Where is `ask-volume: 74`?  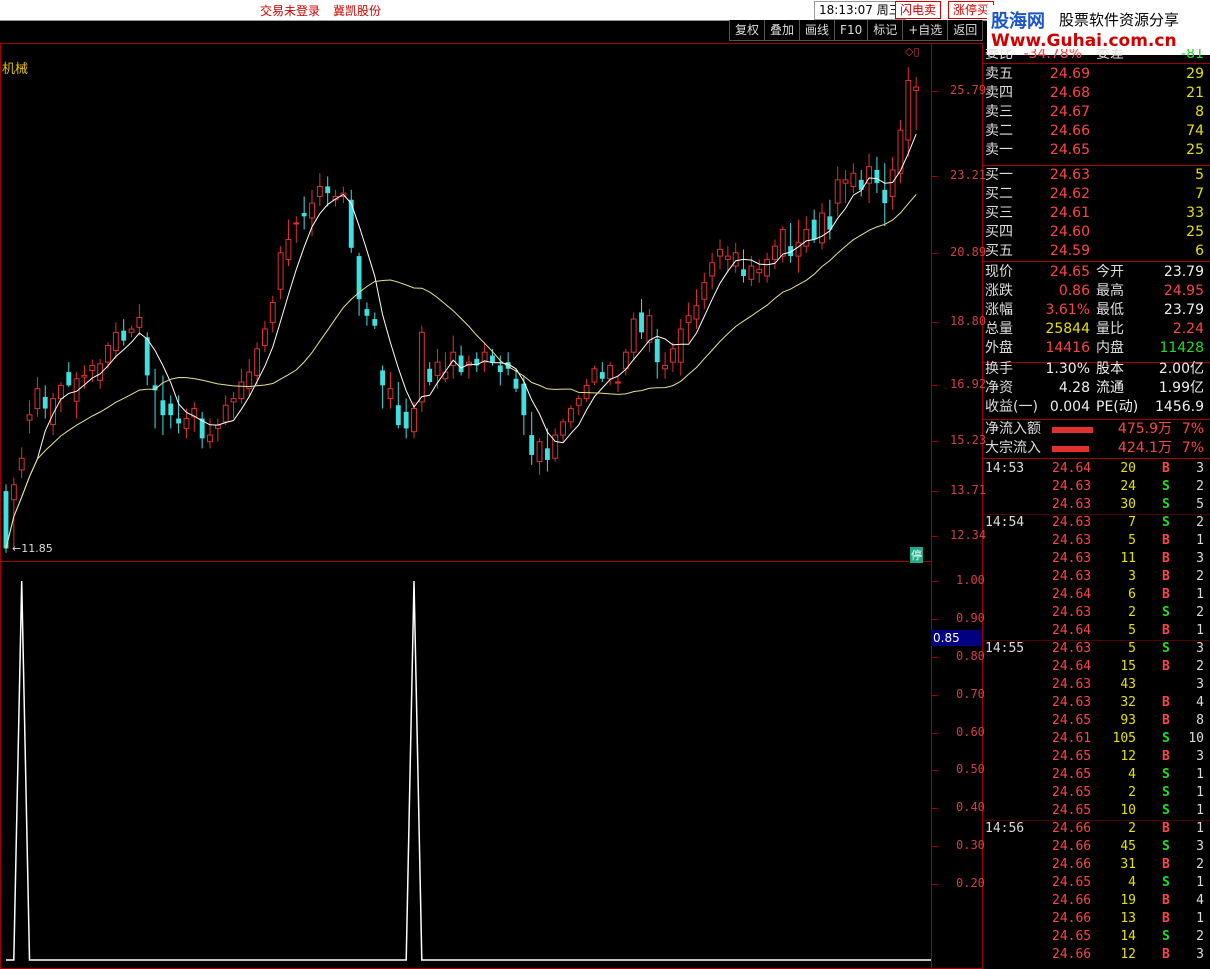 ask-volume: 74 is located at coordinates (1195, 131).